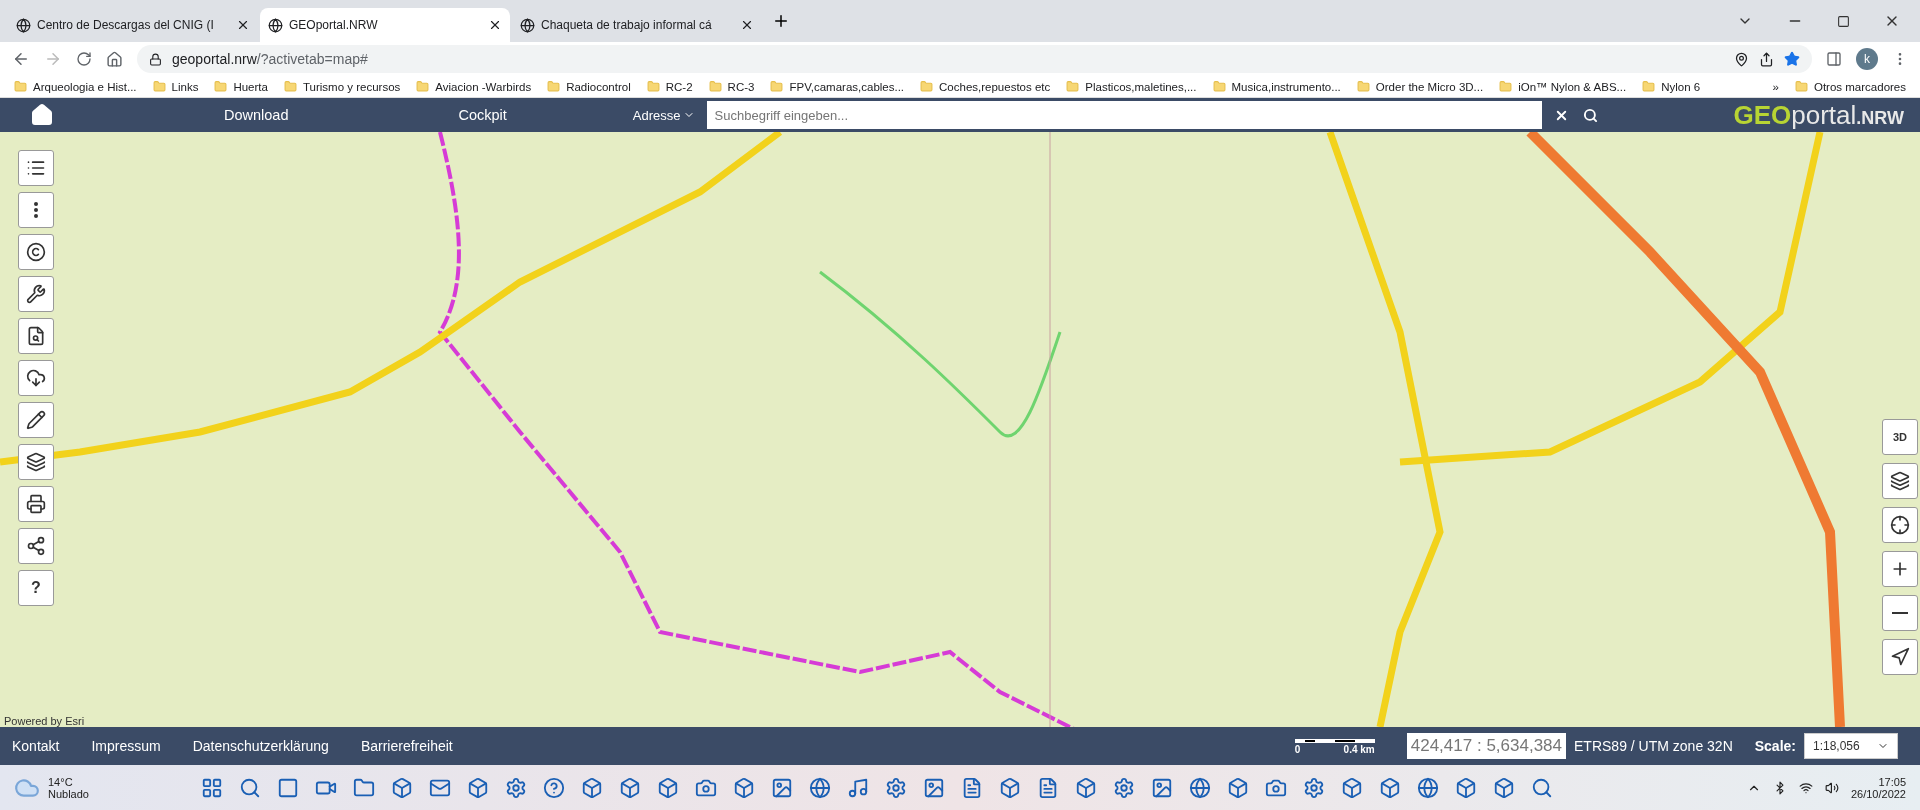 This screenshot has width=1920, height=810. What do you see at coordinates (1831, 787) in the screenshot?
I see `volume-icon` at bounding box center [1831, 787].